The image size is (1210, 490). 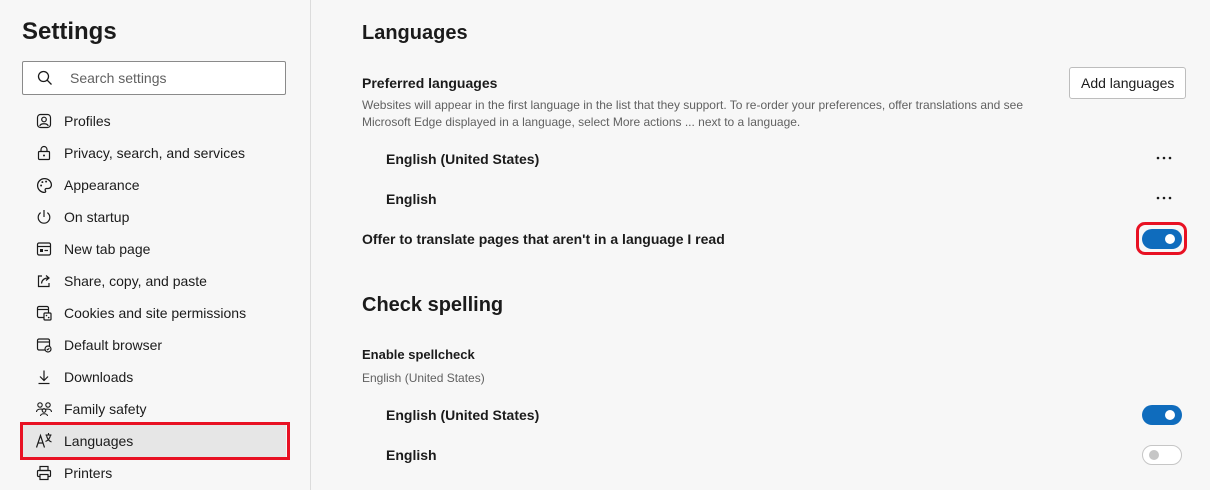 What do you see at coordinates (135, 281) in the screenshot?
I see `sidebar-item-label: Share, copy, and paste` at bounding box center [135, 281].